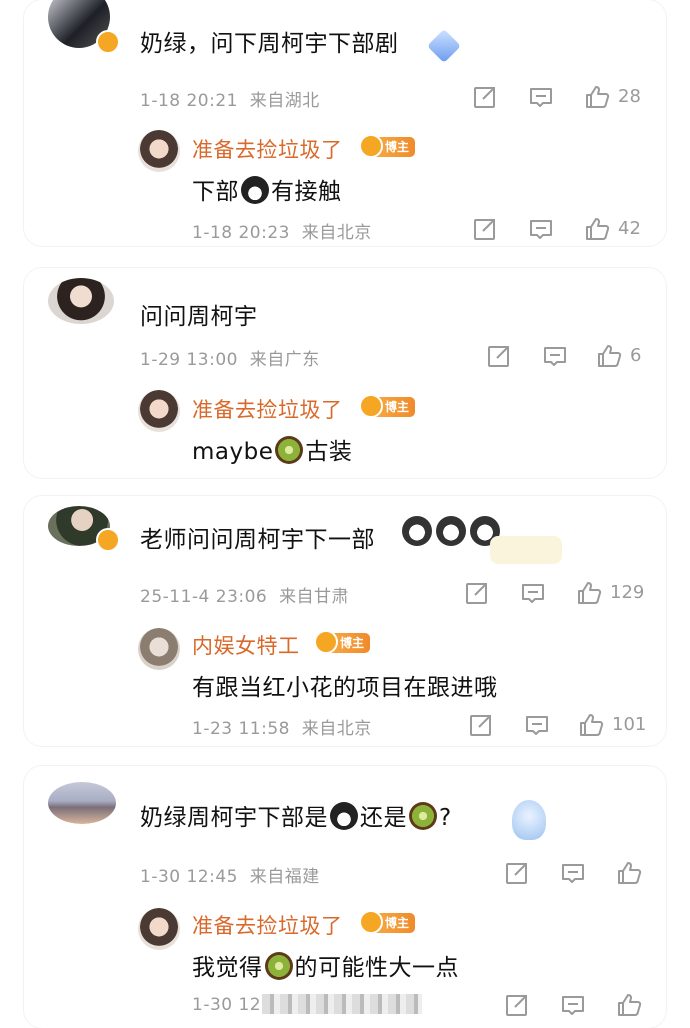  Describe the element at coordinates (284, 360) in the screenshot. I see `location: 来自广东` at that location.